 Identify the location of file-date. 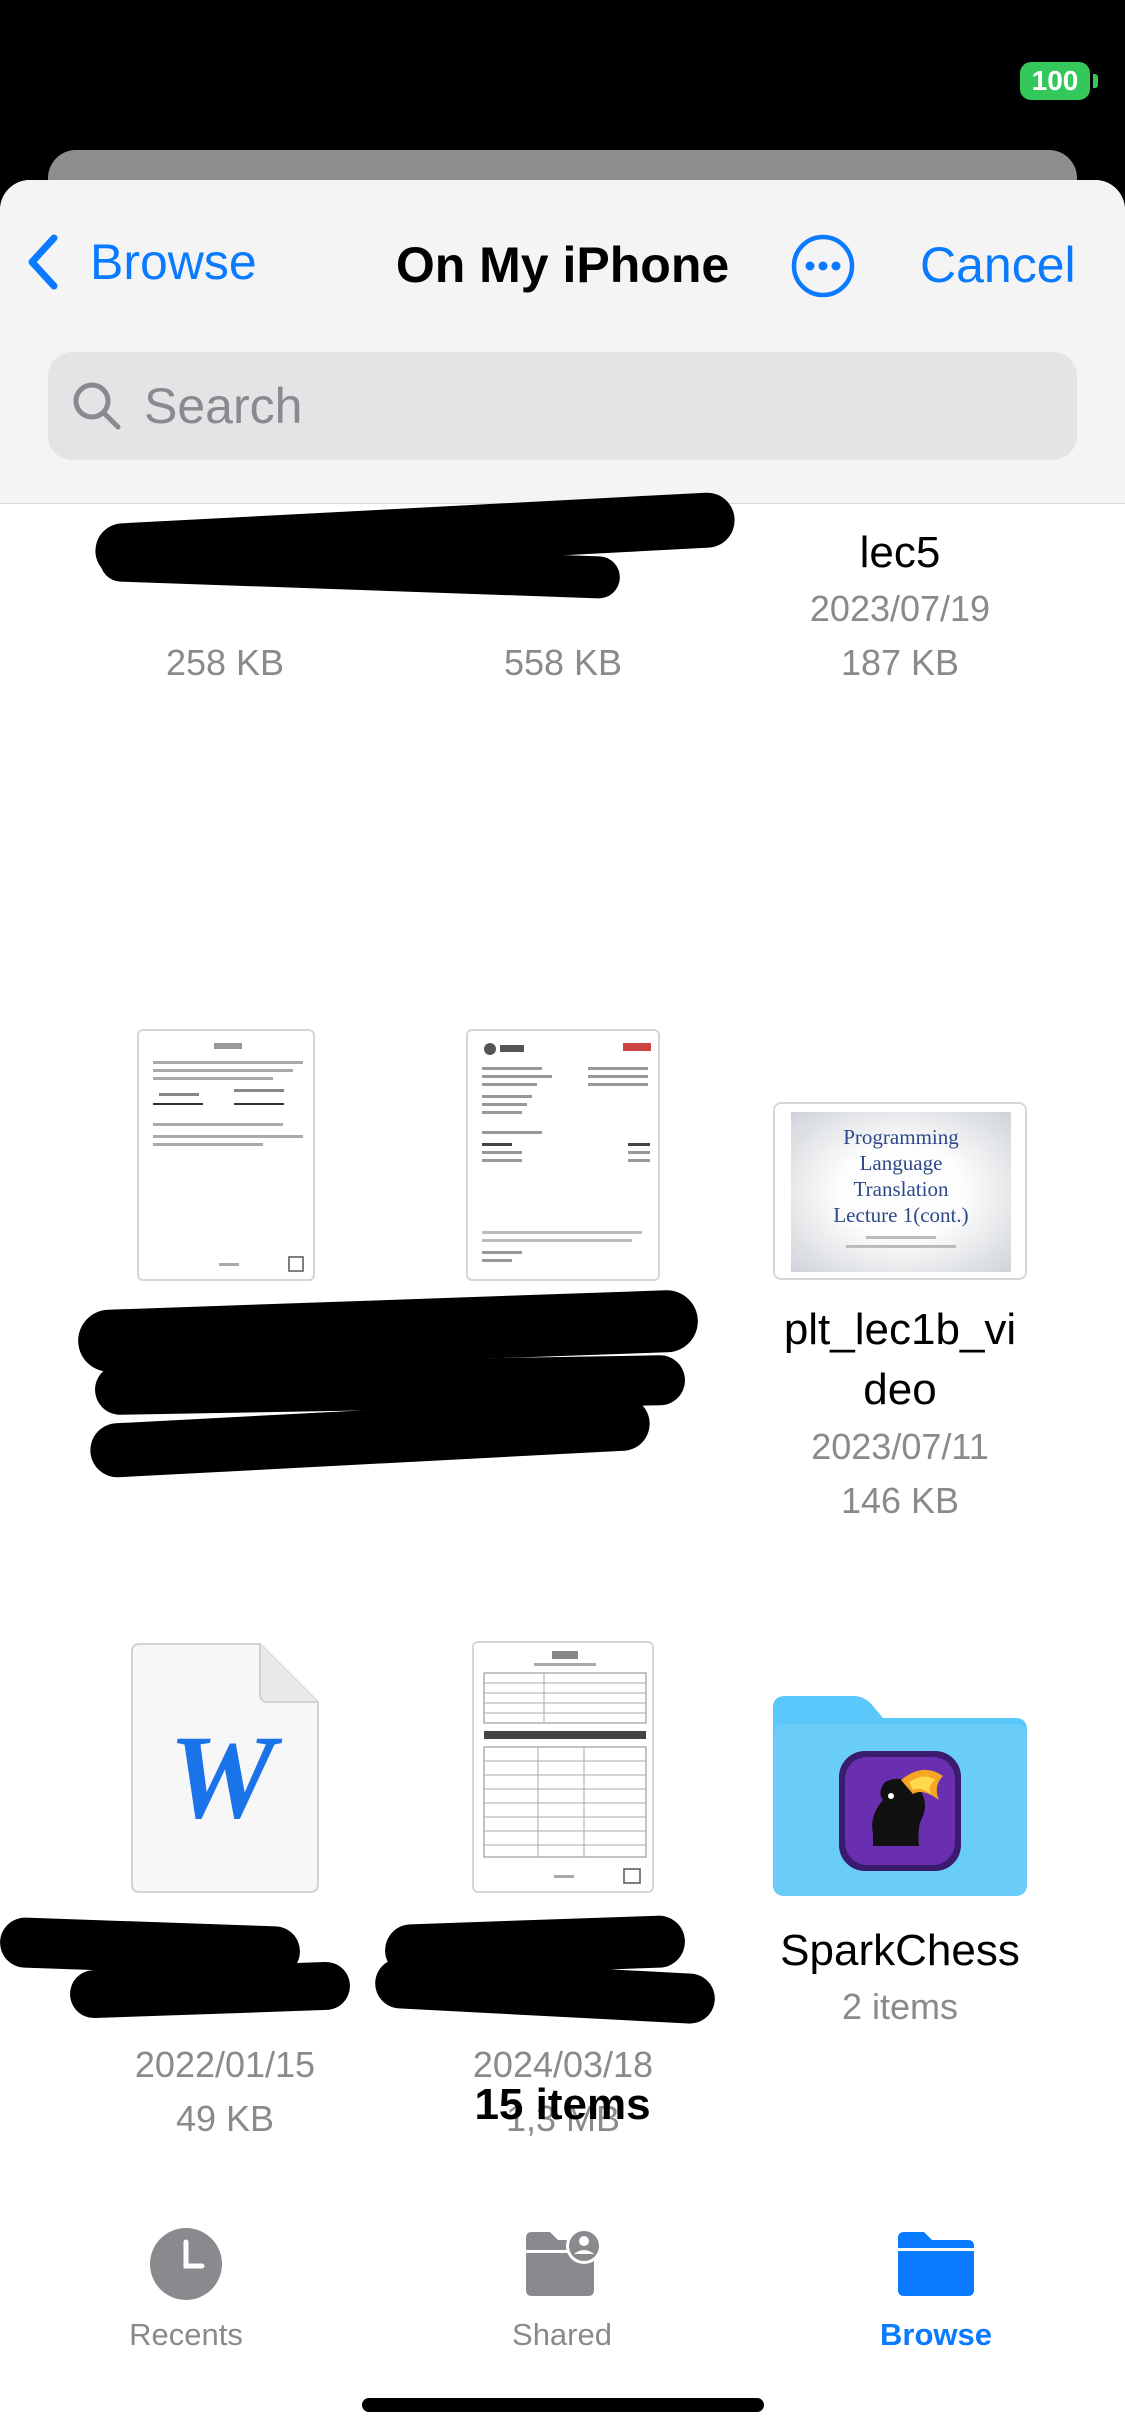
(225, 609).